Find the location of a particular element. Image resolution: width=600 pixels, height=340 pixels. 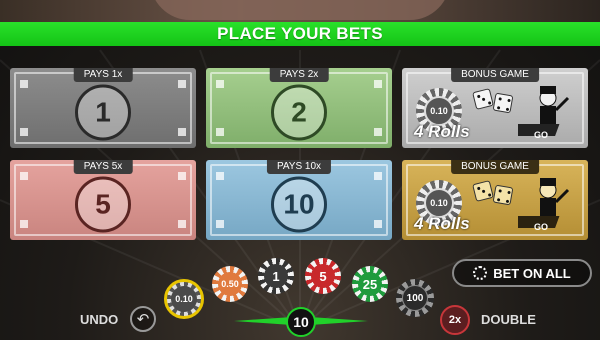

bet-spot-5: PAYS 5x 5 is located at coordinates (103, 200).